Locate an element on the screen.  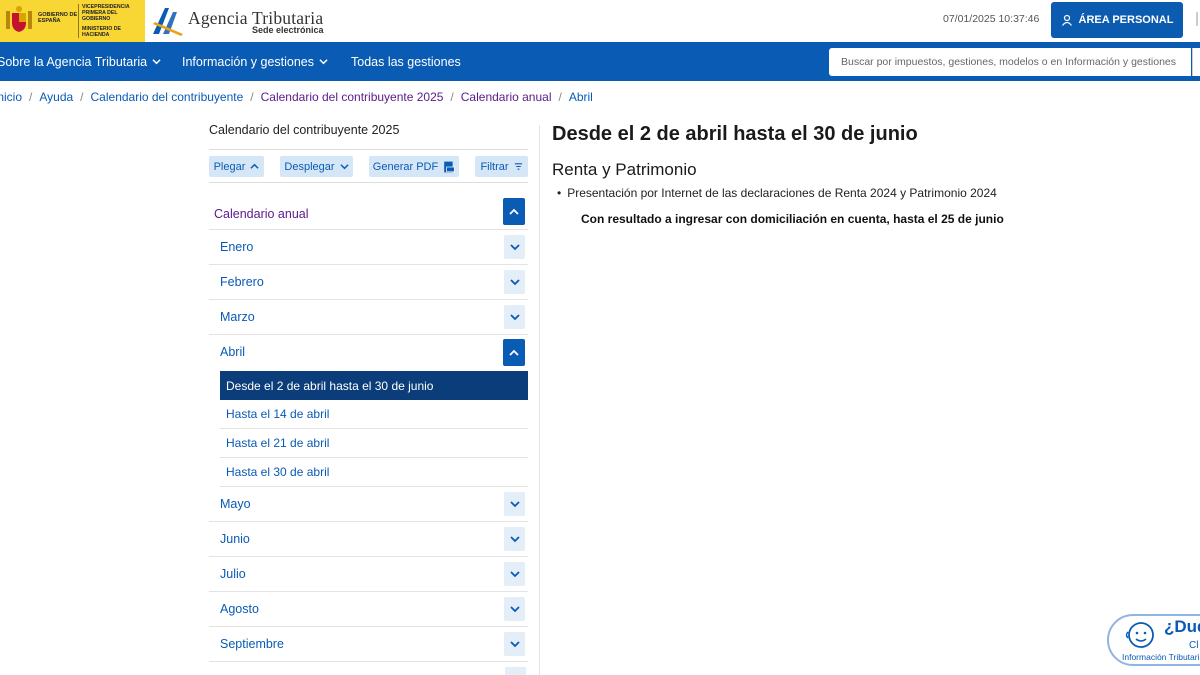
sidebar-item-label: Julio is located at coordinates (233, 574).